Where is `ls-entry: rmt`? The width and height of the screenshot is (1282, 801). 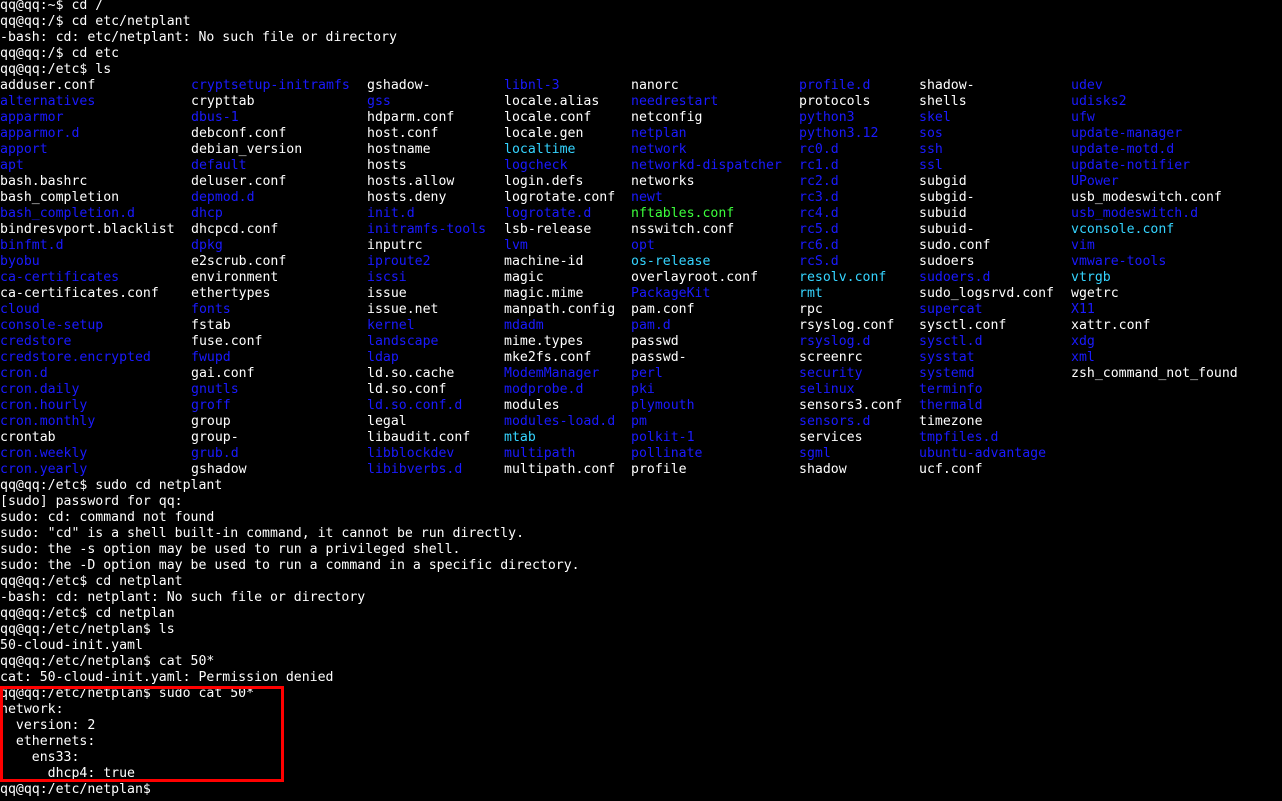
ls-entry: rmt is located at coordinates (811, 293).